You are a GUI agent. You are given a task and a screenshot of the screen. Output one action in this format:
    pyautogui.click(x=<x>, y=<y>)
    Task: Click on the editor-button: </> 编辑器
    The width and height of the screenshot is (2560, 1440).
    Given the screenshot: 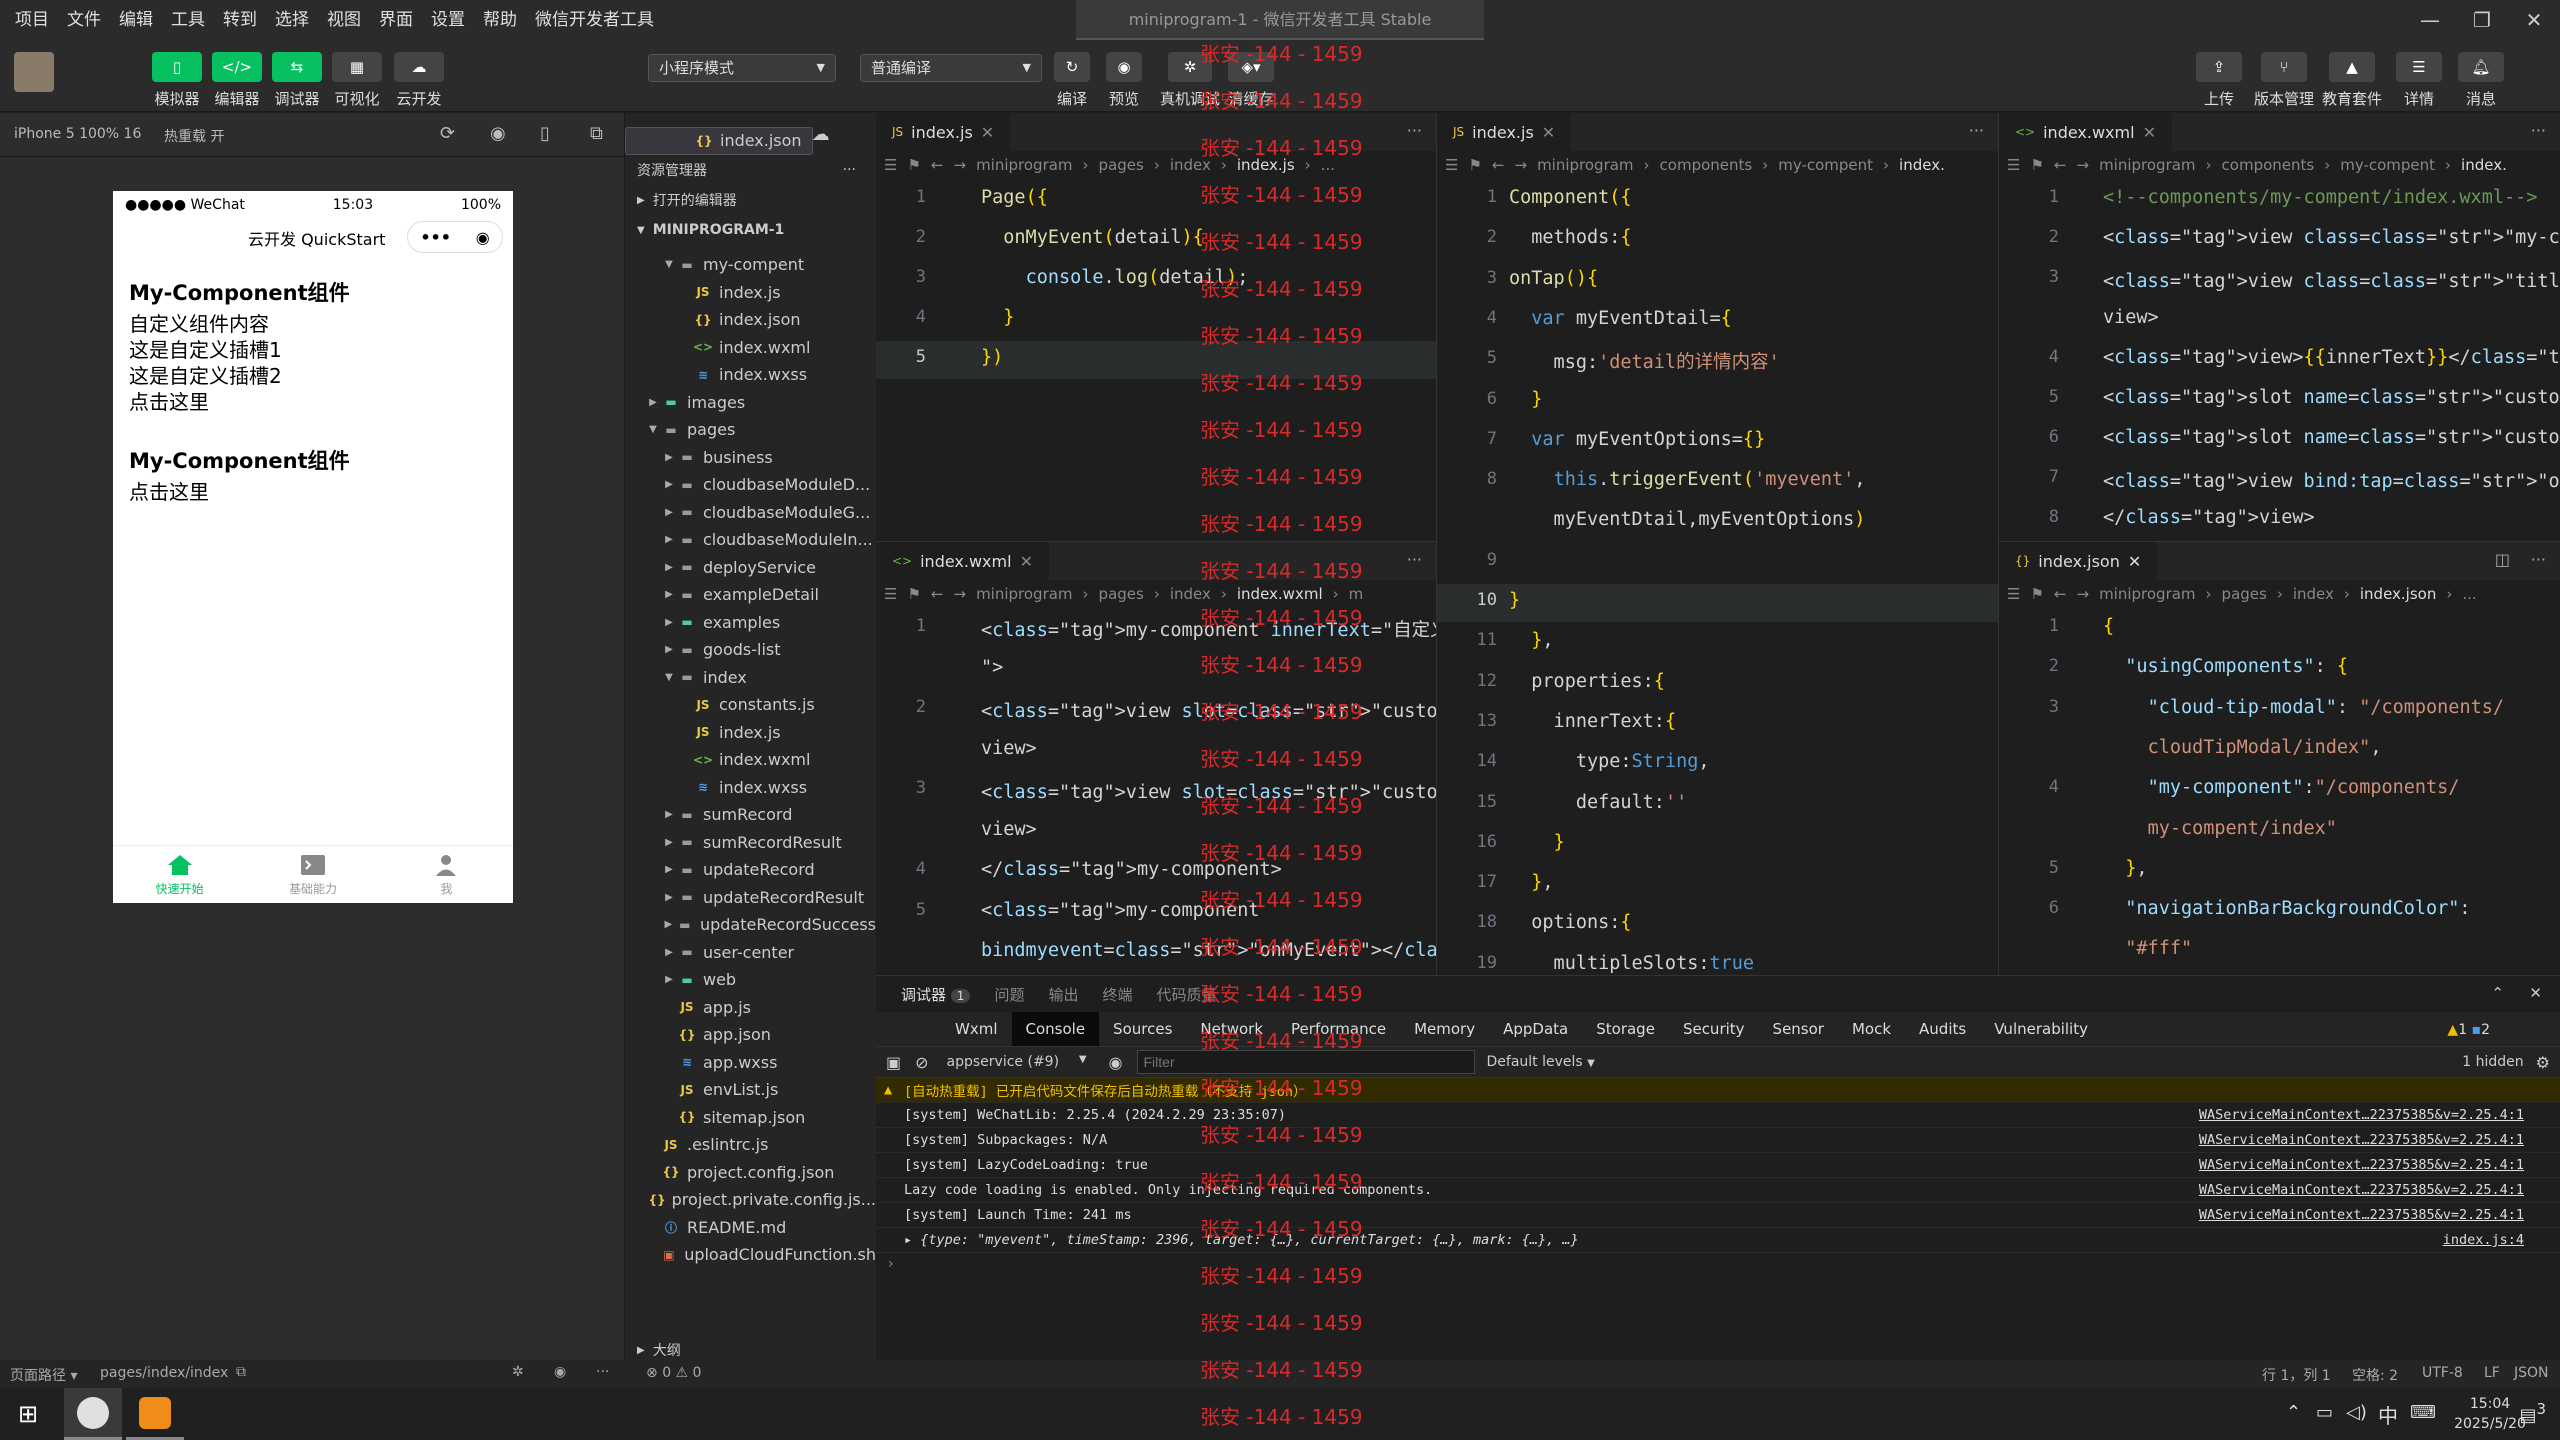 What is the action you would take?
    pyautogui.click(x=237, y=80)
    